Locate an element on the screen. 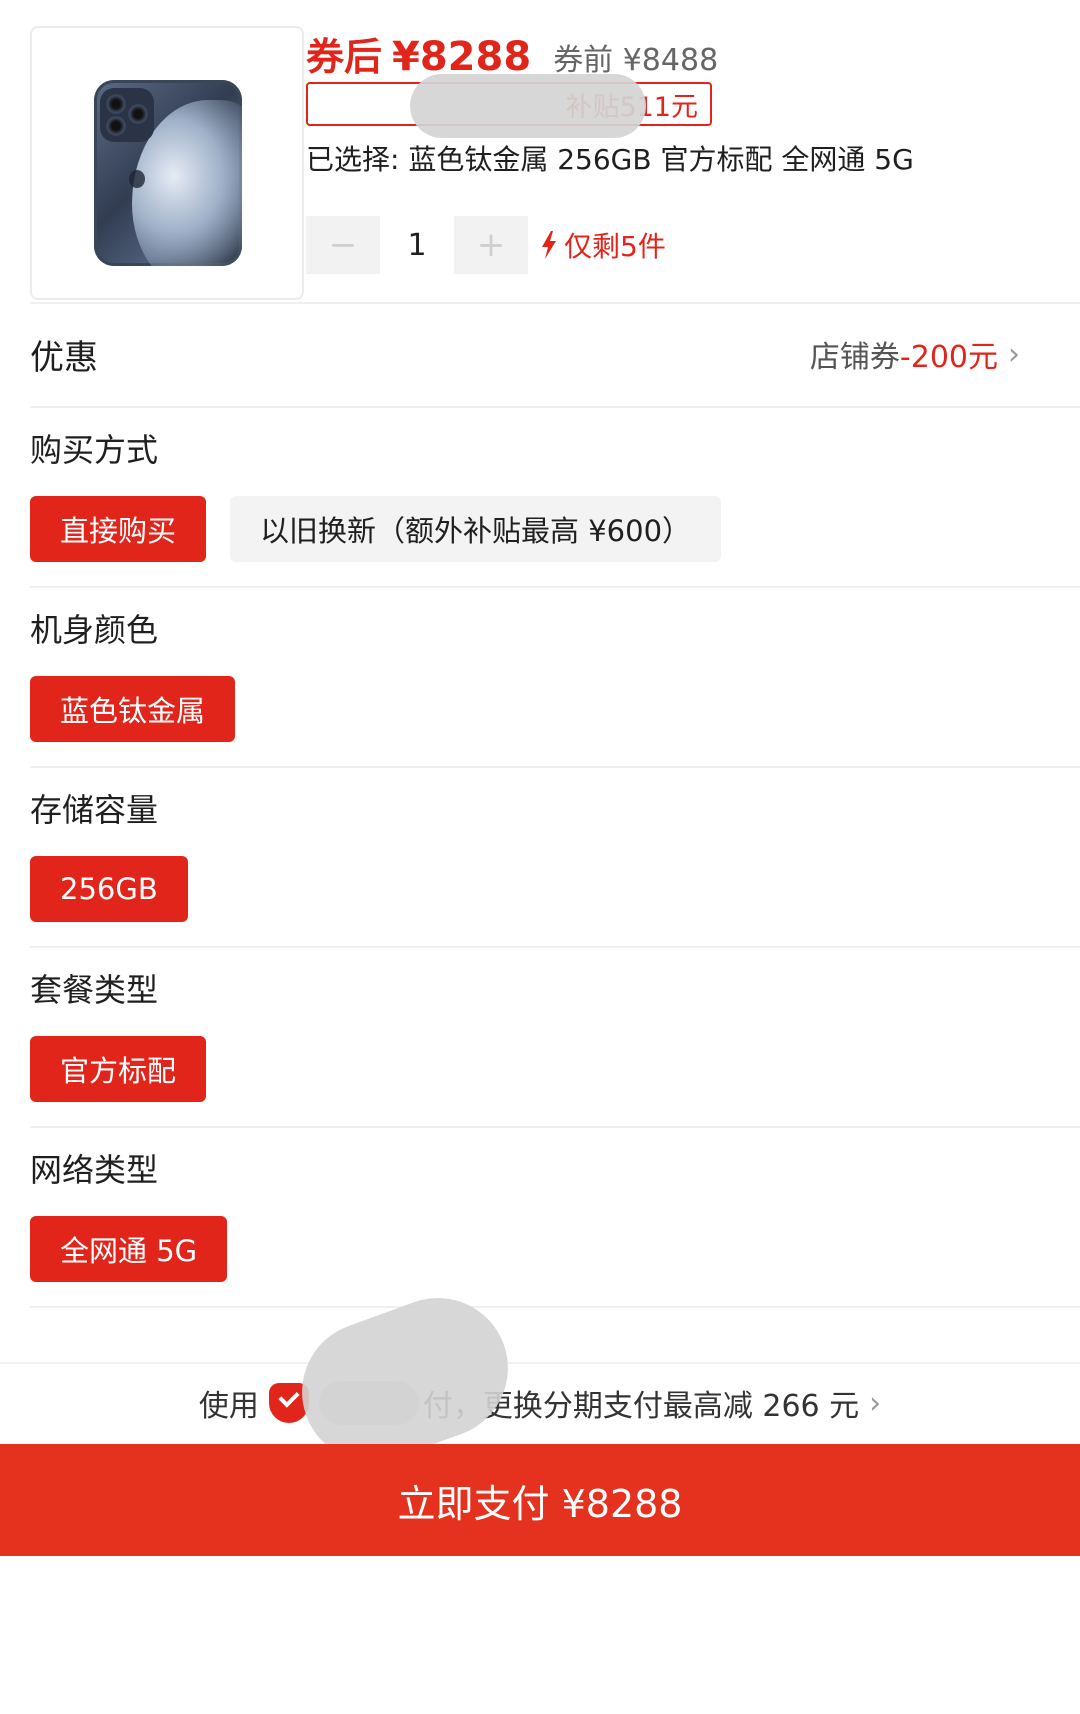 The width and height of the screenshot is (1080, 1714). package-section: 套餐类型 官方标配 is located at coordinates (555, 1036).